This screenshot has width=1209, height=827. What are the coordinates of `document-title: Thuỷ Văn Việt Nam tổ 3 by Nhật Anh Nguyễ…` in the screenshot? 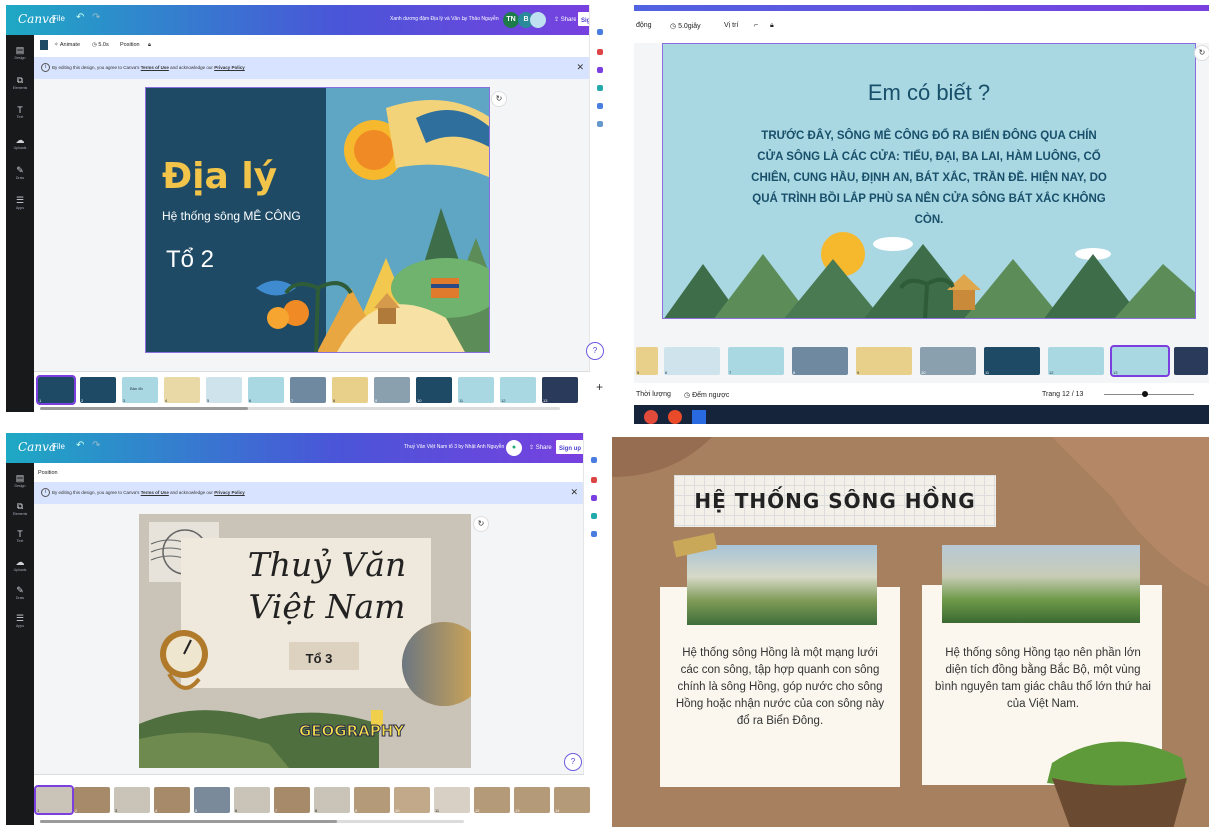 It's located at (454, 447).